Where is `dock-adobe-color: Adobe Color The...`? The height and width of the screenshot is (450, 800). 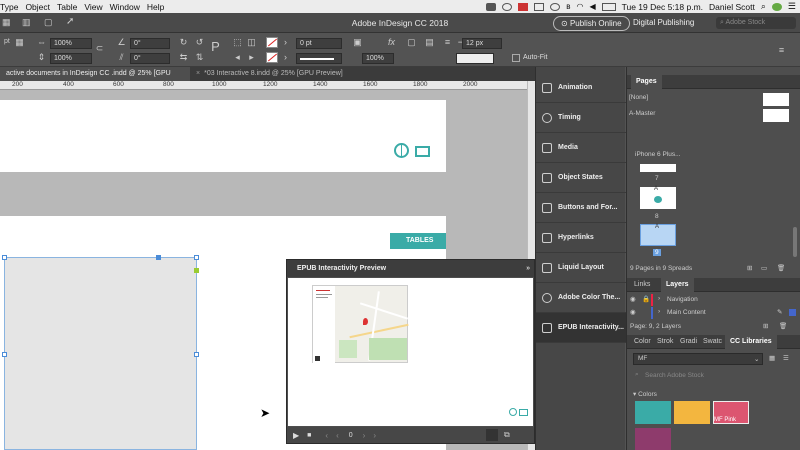
dock-adobe-color: Adobe Color The... is located at coordinates (581, 298).